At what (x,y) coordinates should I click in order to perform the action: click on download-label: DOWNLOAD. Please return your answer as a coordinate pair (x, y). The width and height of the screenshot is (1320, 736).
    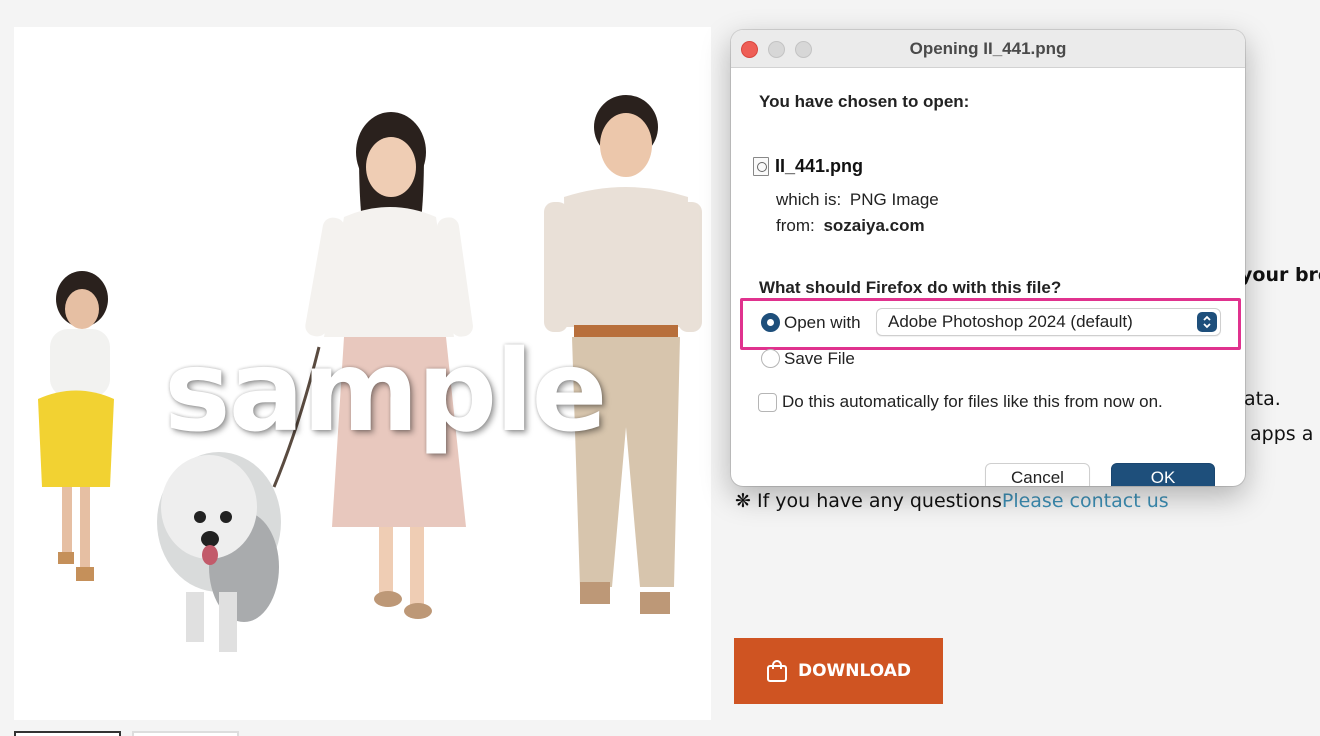
    Looking at the image, I should click on (854, 671).